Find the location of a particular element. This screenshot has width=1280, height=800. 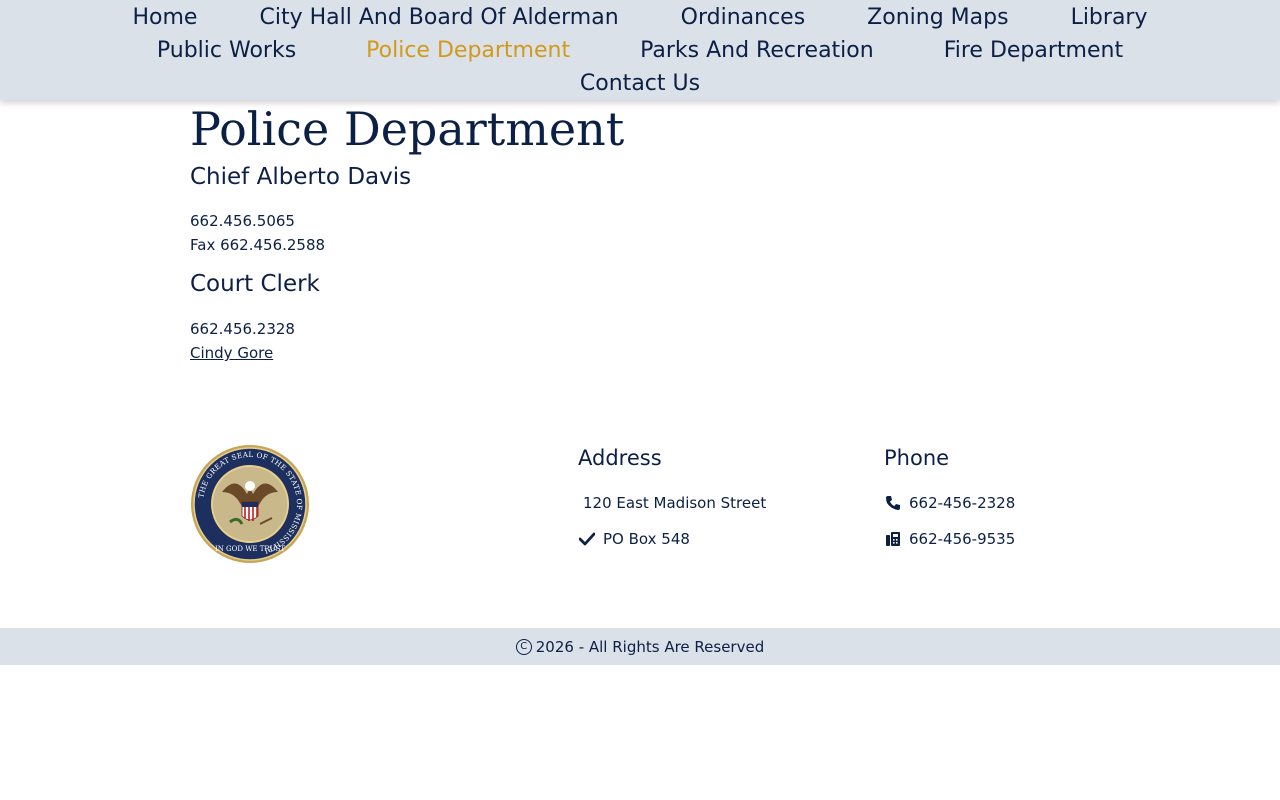

nav-ordinances: Ordinances is located at coordinates (743, 17).